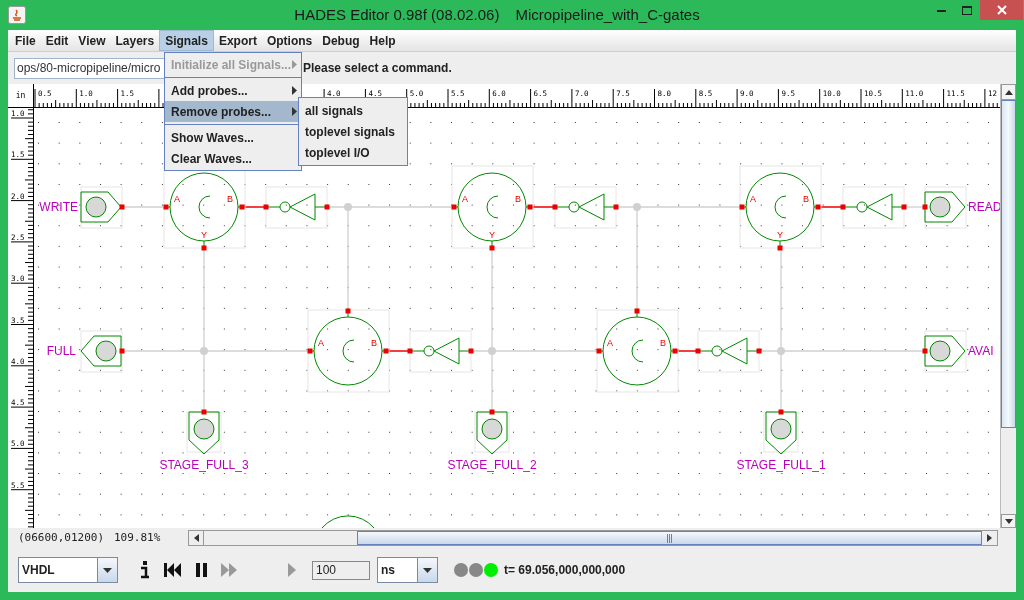  I want to click on zoom-level: 109.81%, so click(138, 537).